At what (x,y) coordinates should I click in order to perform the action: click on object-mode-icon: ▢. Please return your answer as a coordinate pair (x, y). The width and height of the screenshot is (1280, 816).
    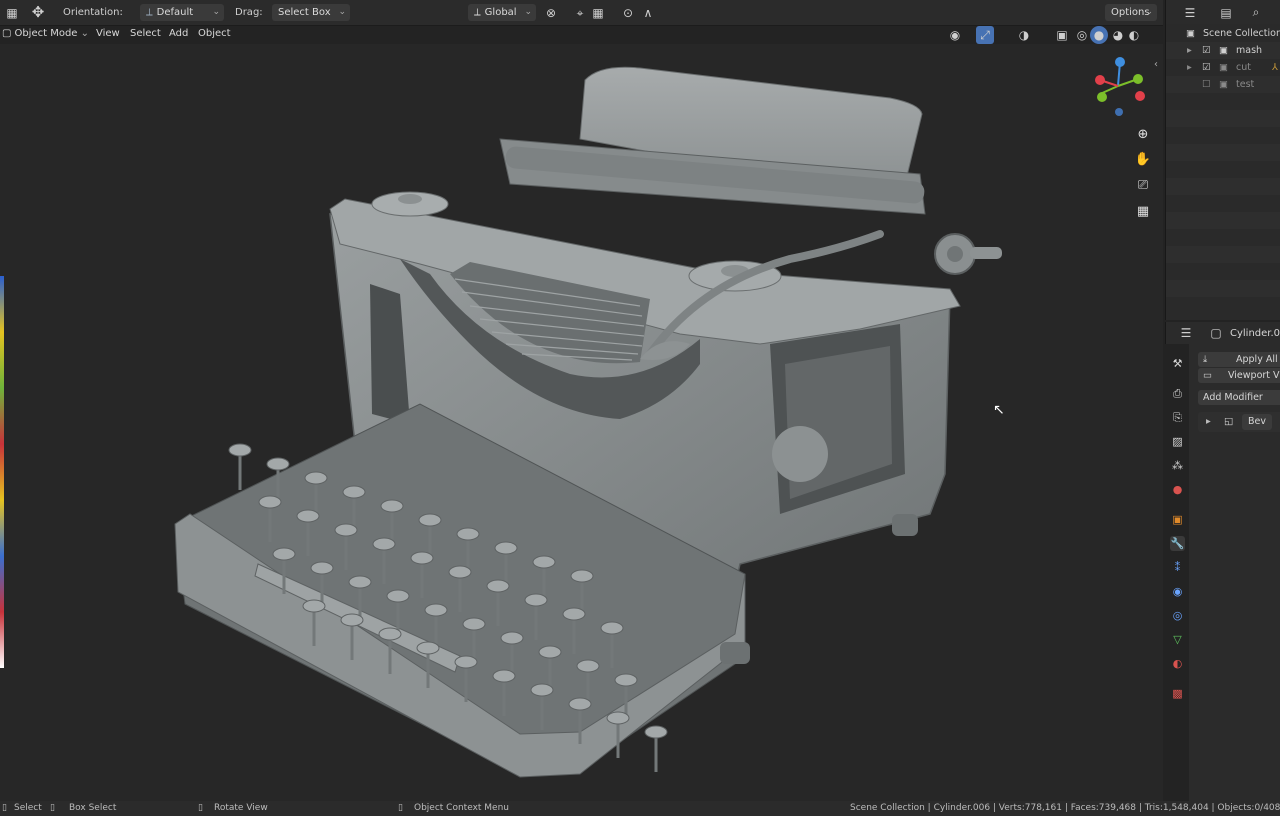
    Looking at the image, I should click on (7, 33).